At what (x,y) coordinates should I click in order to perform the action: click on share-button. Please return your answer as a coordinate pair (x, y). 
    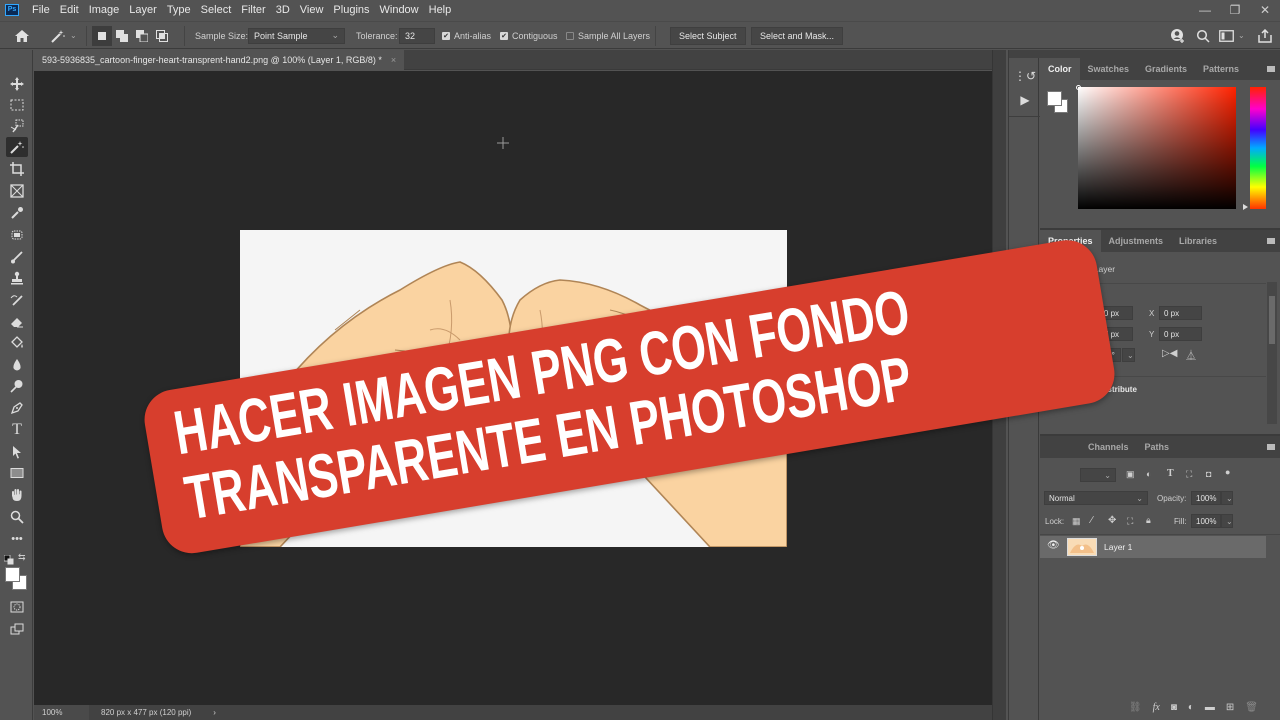
    Looking at the image, I should click on (1265, 35).